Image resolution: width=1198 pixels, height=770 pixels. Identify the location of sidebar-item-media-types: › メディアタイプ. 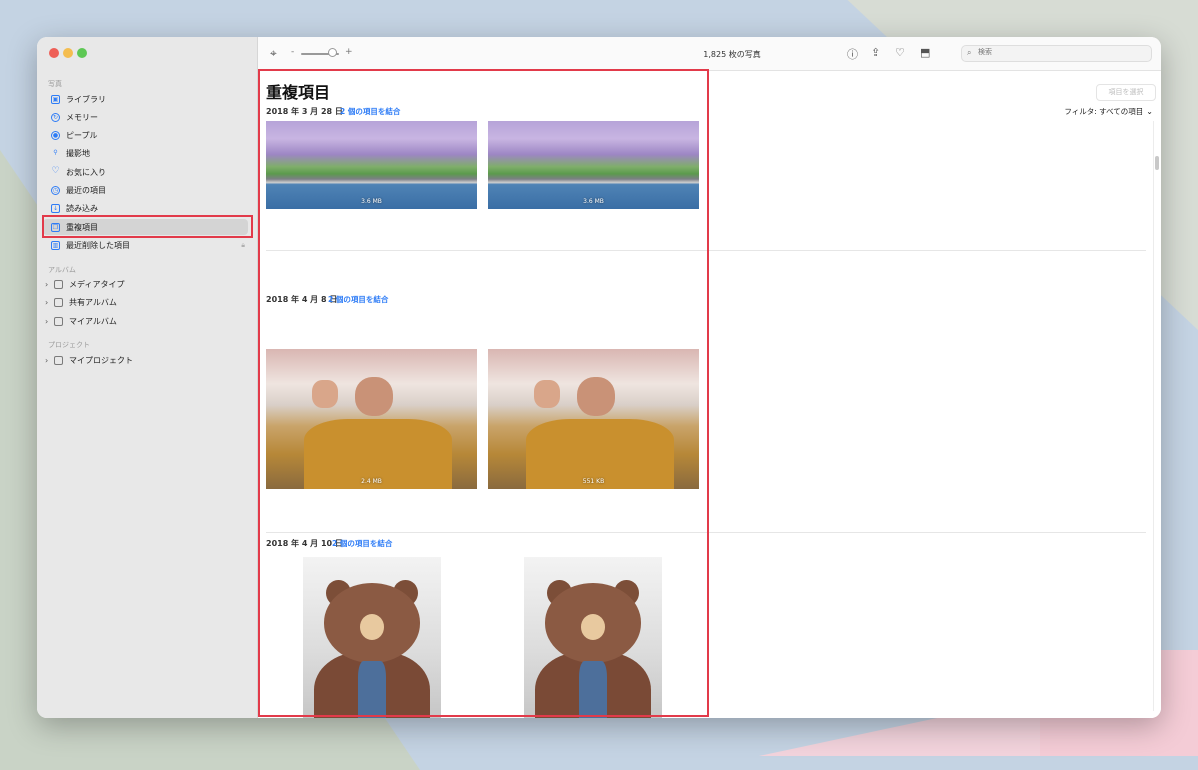
(145, 284).